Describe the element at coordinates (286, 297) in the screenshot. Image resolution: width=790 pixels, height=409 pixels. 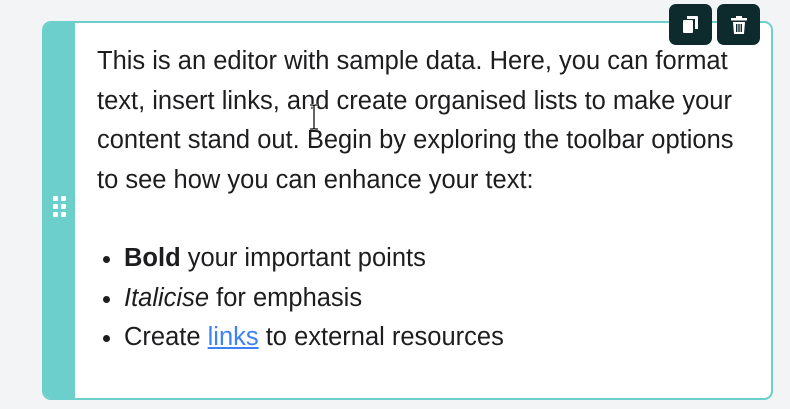
I see `list-item-text: for emphasis` at that location.